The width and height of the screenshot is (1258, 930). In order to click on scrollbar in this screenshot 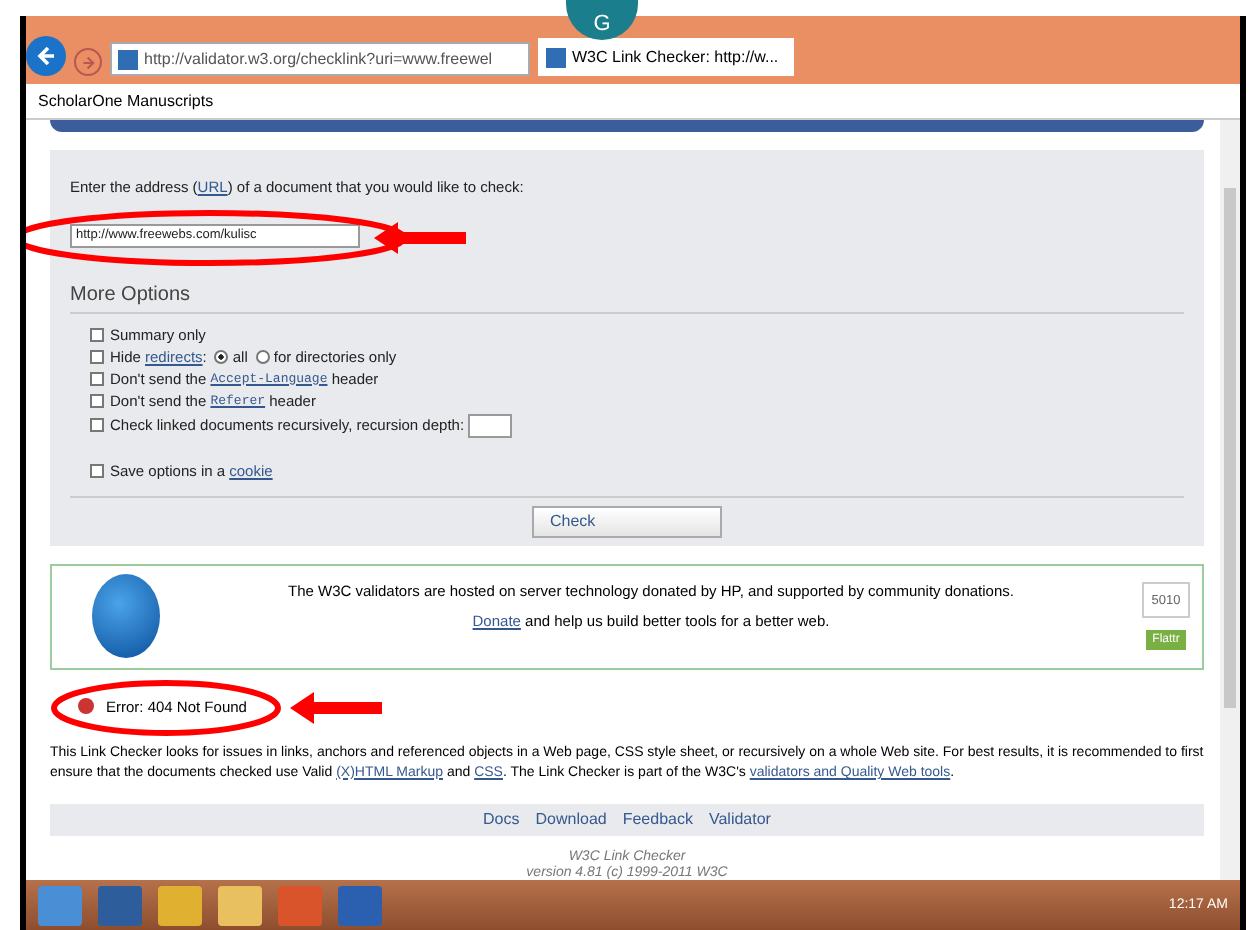, I will do `click(1230, 500)`.